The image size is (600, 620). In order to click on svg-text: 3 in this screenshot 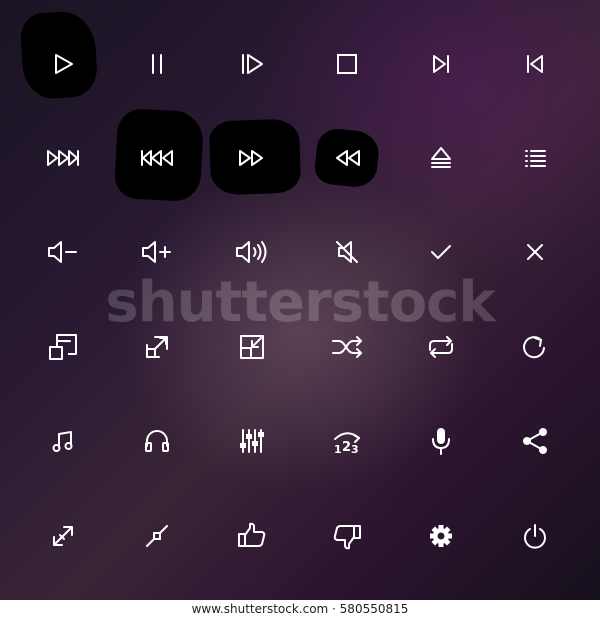, I will do `click(355, 449)`.